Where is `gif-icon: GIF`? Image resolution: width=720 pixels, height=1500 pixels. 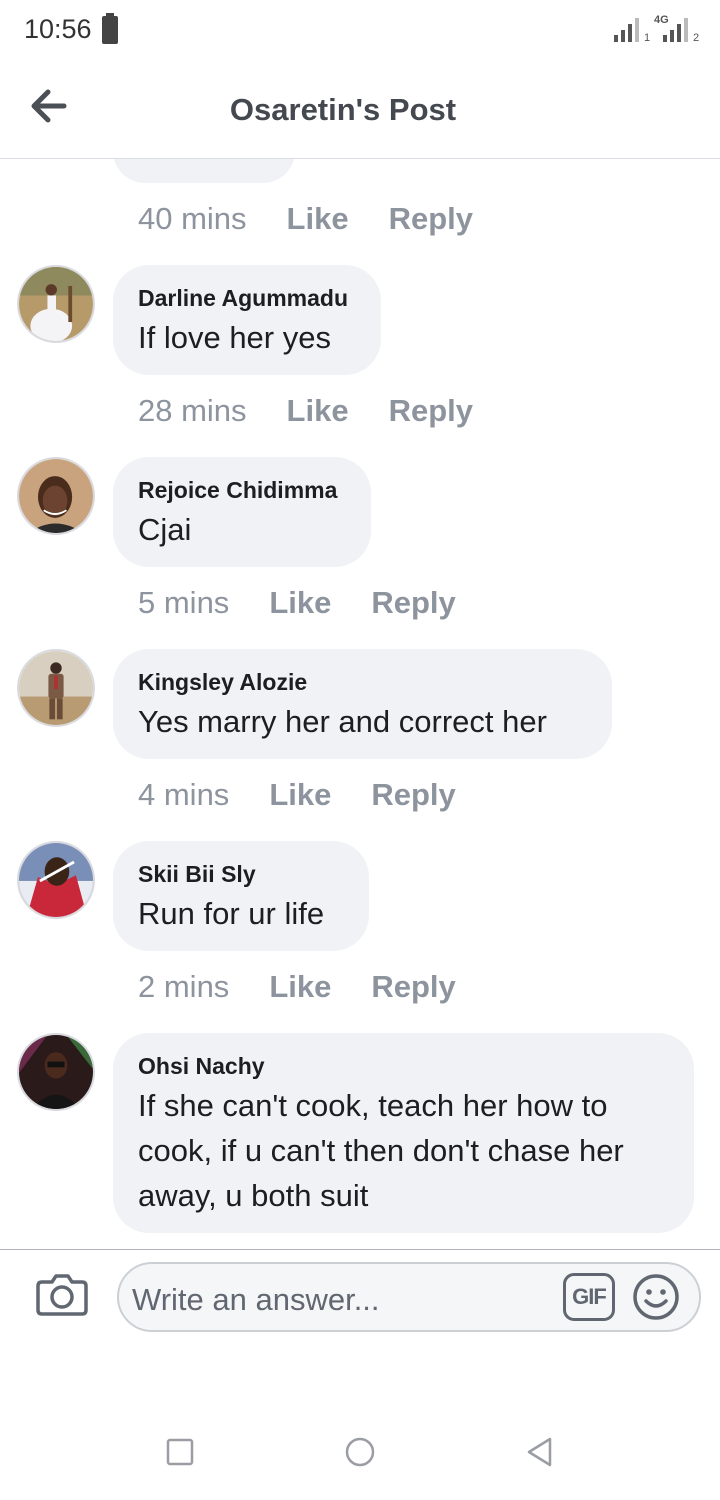
gif-icon: GIF is located at coordinates (589, 1297).